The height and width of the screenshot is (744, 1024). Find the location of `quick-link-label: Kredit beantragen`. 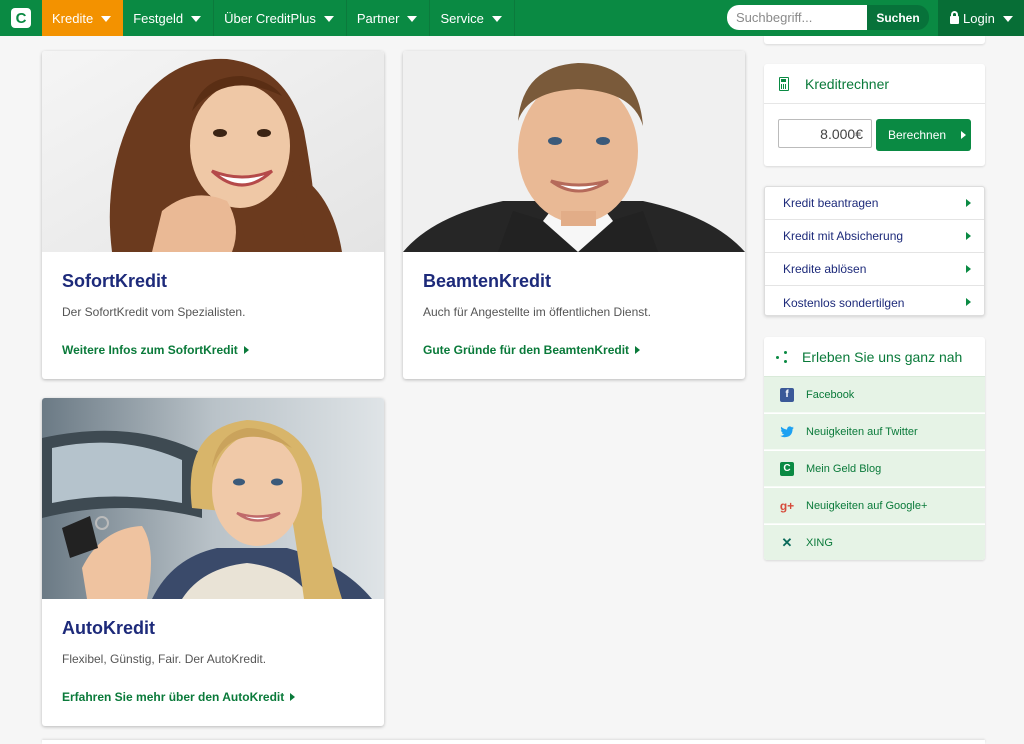

quick-link-label: Kredit beantragen is located at coordinates (831, 203).